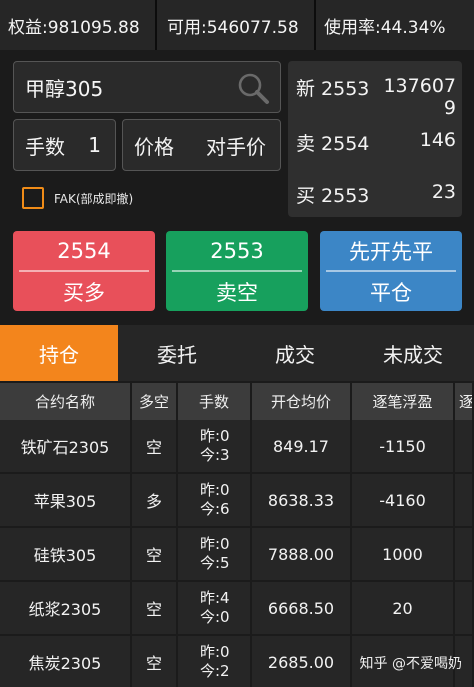  What do you see at coordinates (66, 500) in the screenshot?
I see `contract-cell: 苹果305` at bounding box center [66, 500].